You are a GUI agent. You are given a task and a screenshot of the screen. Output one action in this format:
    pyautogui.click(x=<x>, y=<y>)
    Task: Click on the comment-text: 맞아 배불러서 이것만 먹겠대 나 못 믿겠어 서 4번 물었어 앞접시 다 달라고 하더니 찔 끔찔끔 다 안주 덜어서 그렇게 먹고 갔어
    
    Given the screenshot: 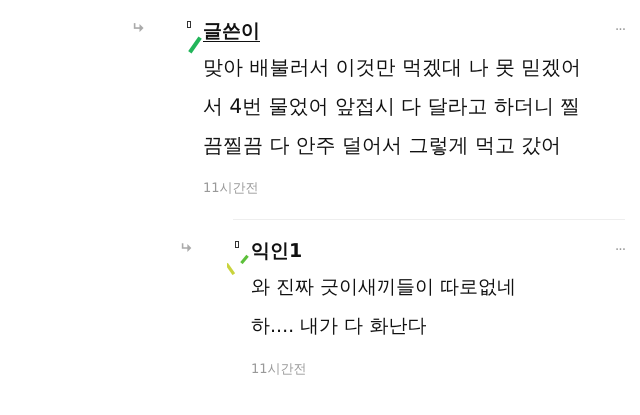 What is the action you would take?
    pyautogui.click(x=392, y=106)
    